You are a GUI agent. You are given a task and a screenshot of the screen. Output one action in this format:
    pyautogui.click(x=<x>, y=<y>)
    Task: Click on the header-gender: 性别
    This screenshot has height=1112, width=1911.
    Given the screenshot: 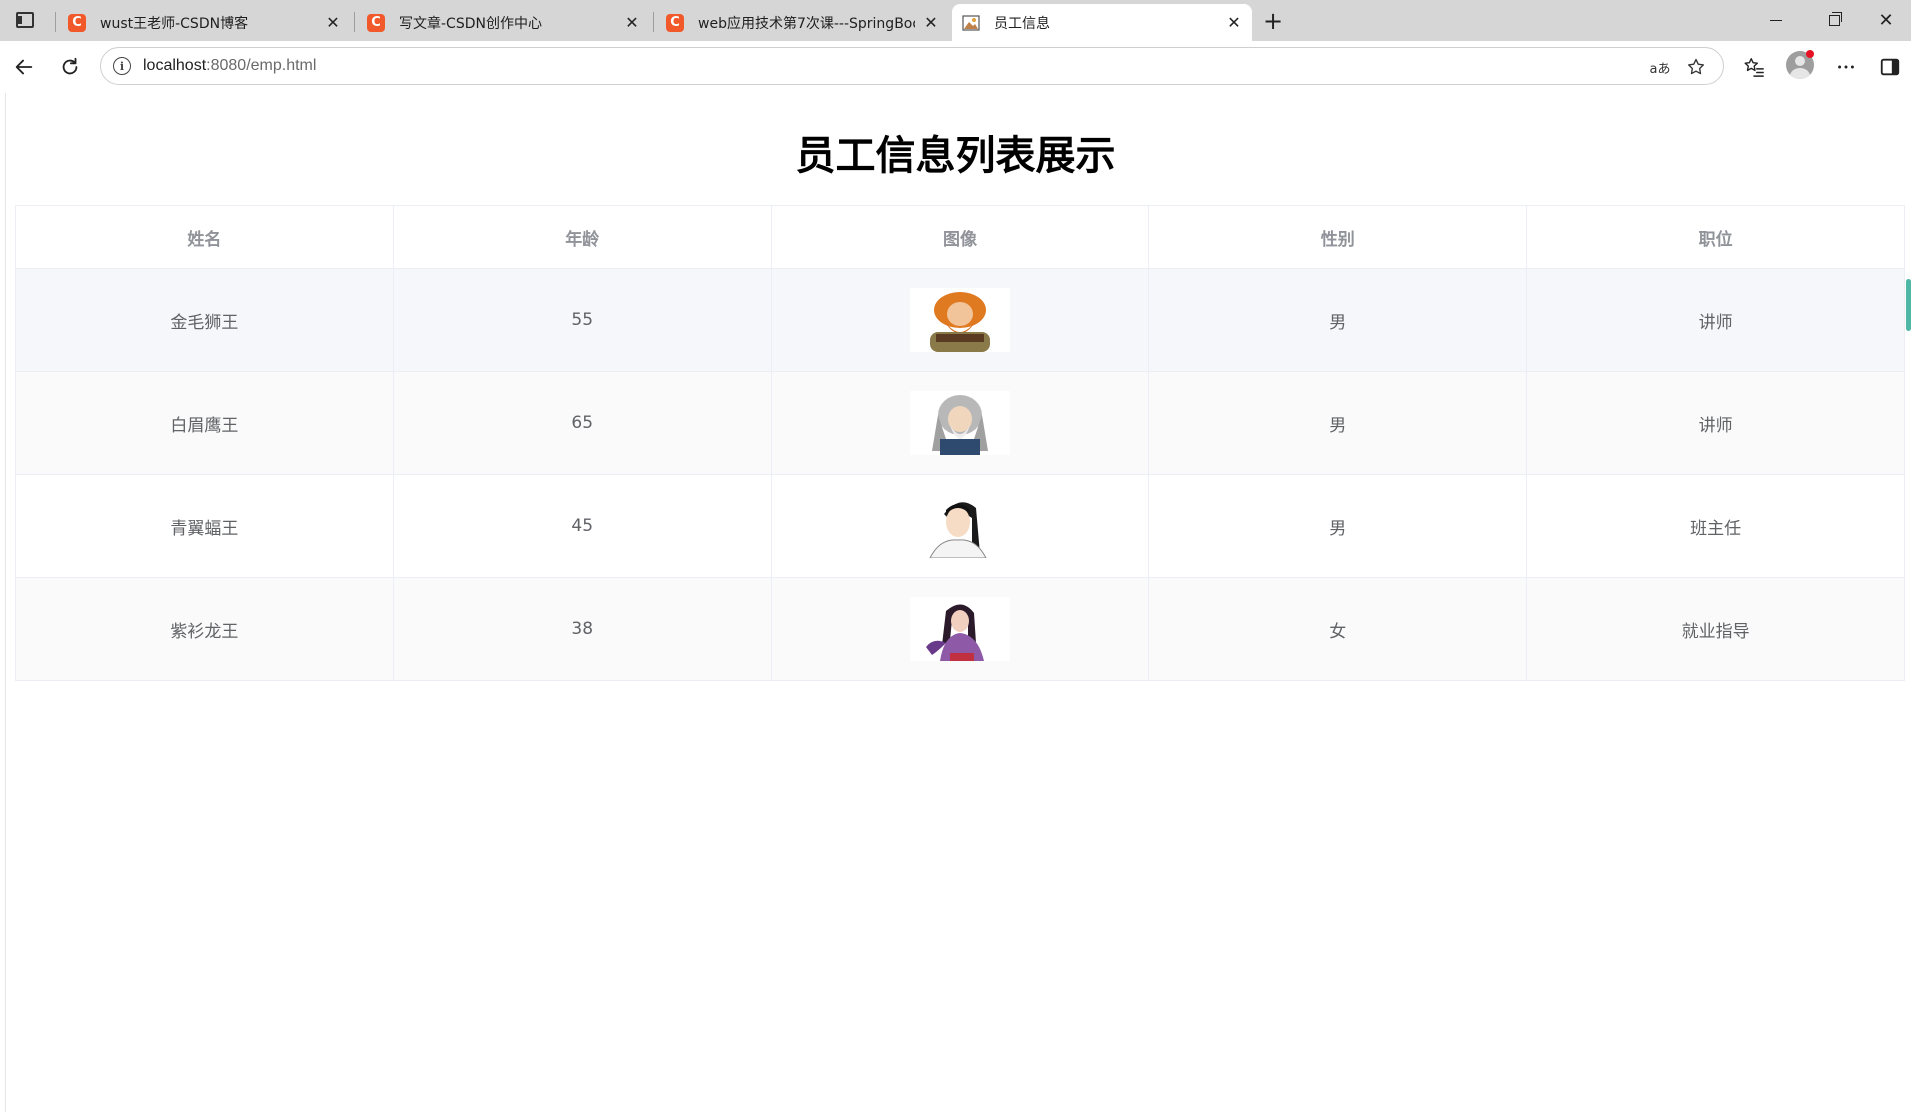 What is the action you would take?
    pyautogui.click(x=1338, y=237)
    